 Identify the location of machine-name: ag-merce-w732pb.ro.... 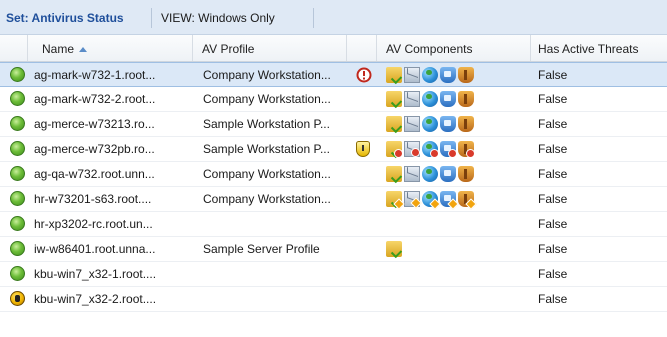
(94, 149).